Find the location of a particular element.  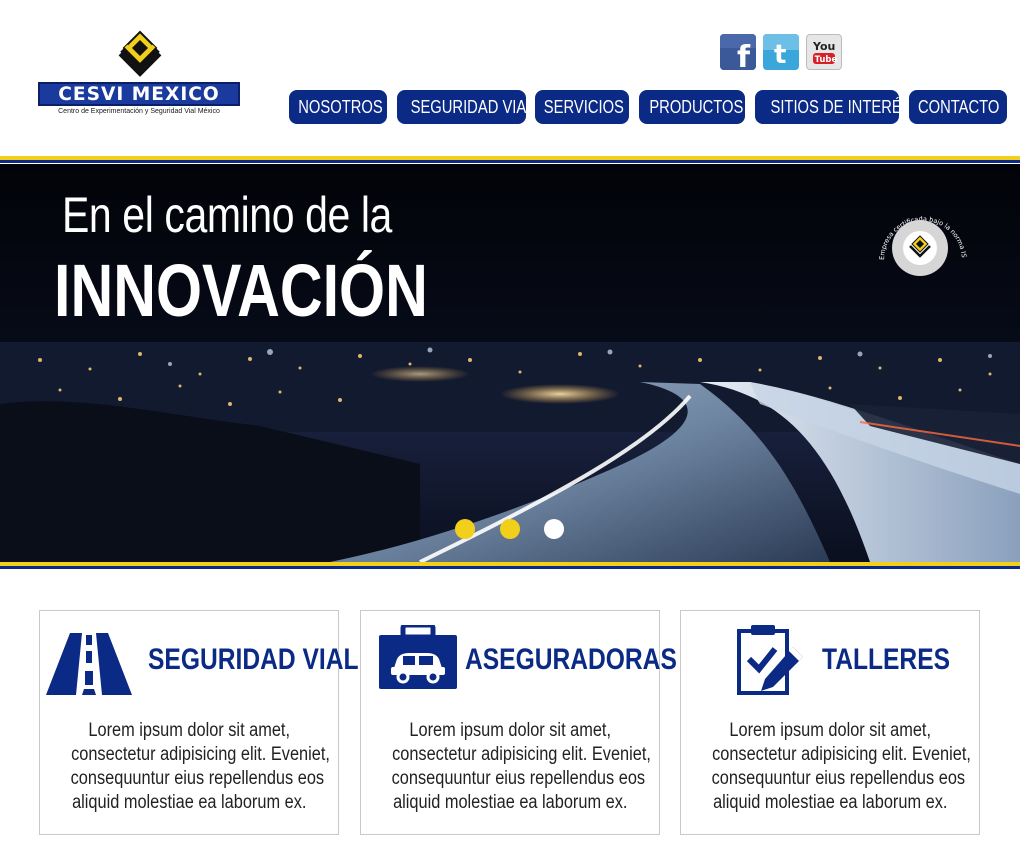

facebook-glyph: f is located at coordinates (744, 55).